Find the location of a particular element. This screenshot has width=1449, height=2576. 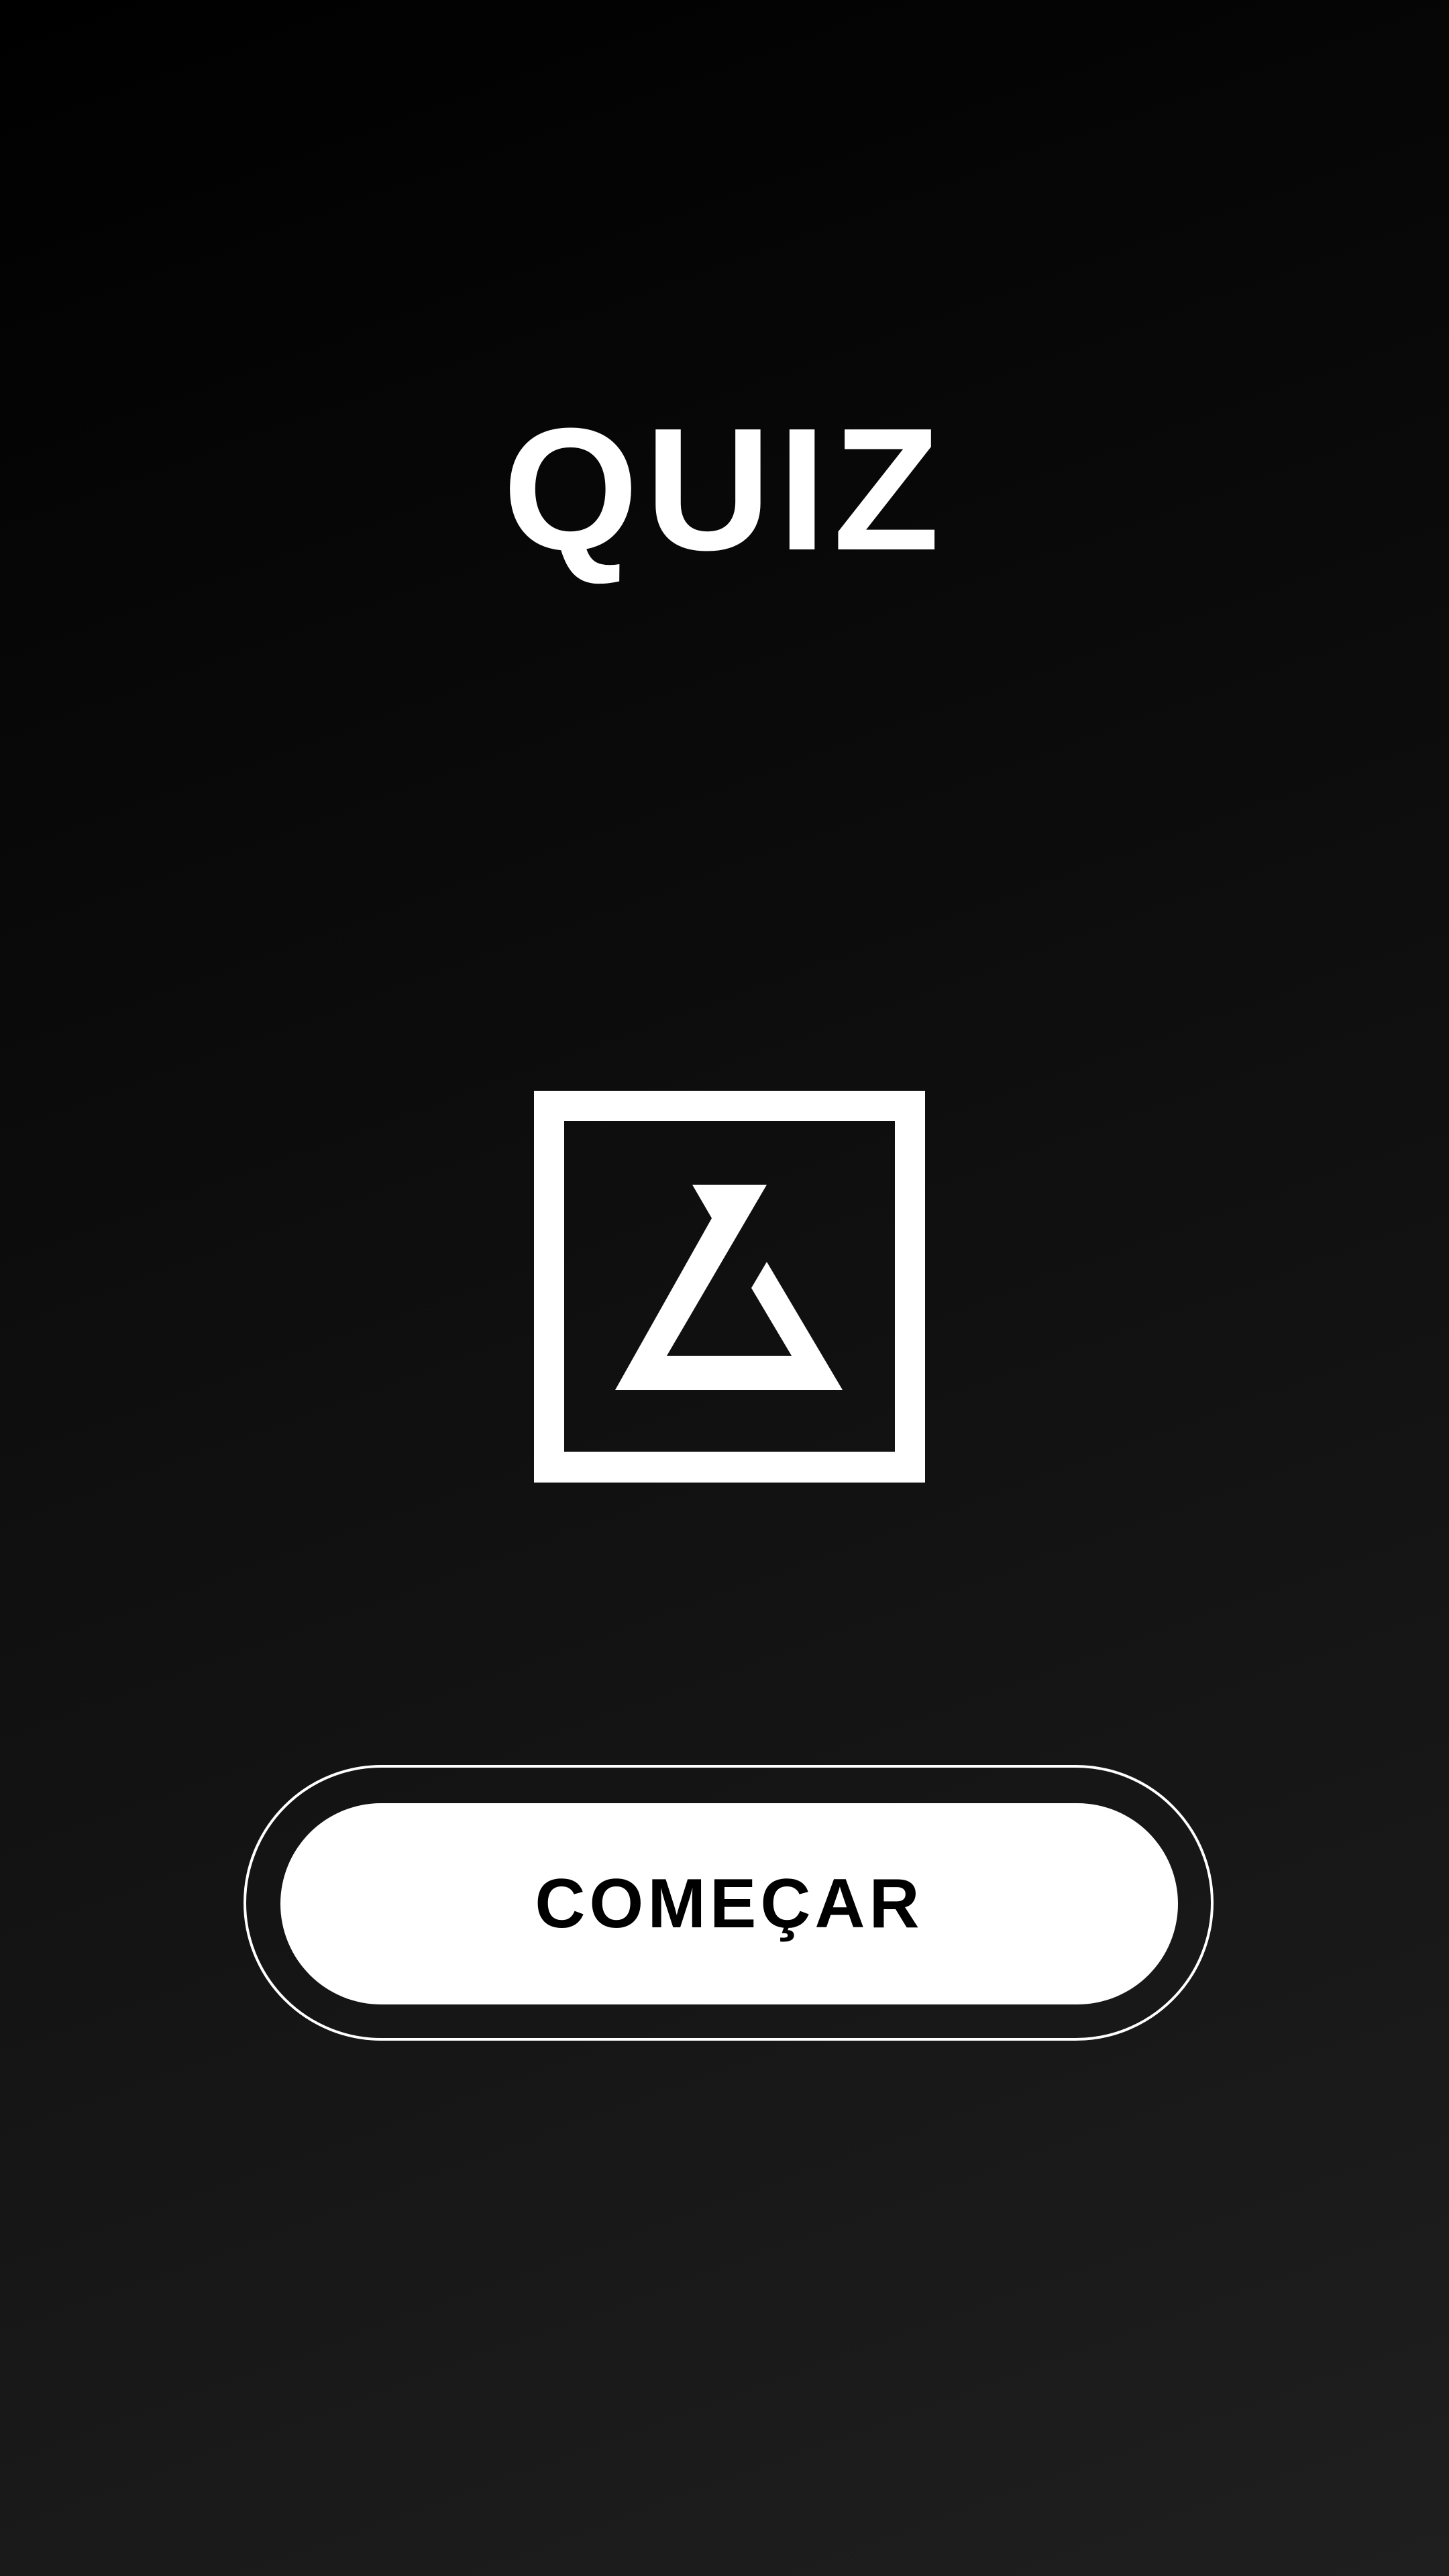

page-title: QUIZ is located at coordinates (724, 489).